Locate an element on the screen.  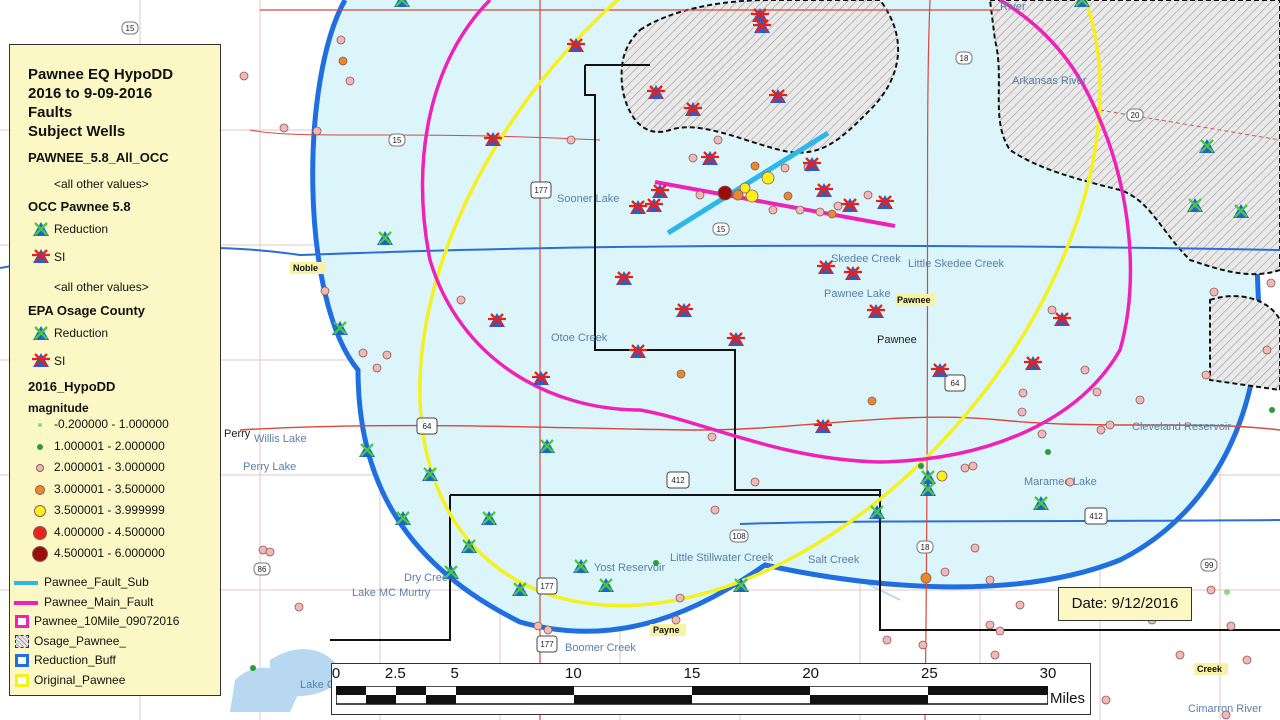
legend-title-line-4: Subject Wells is located at coordinates (77, 131).